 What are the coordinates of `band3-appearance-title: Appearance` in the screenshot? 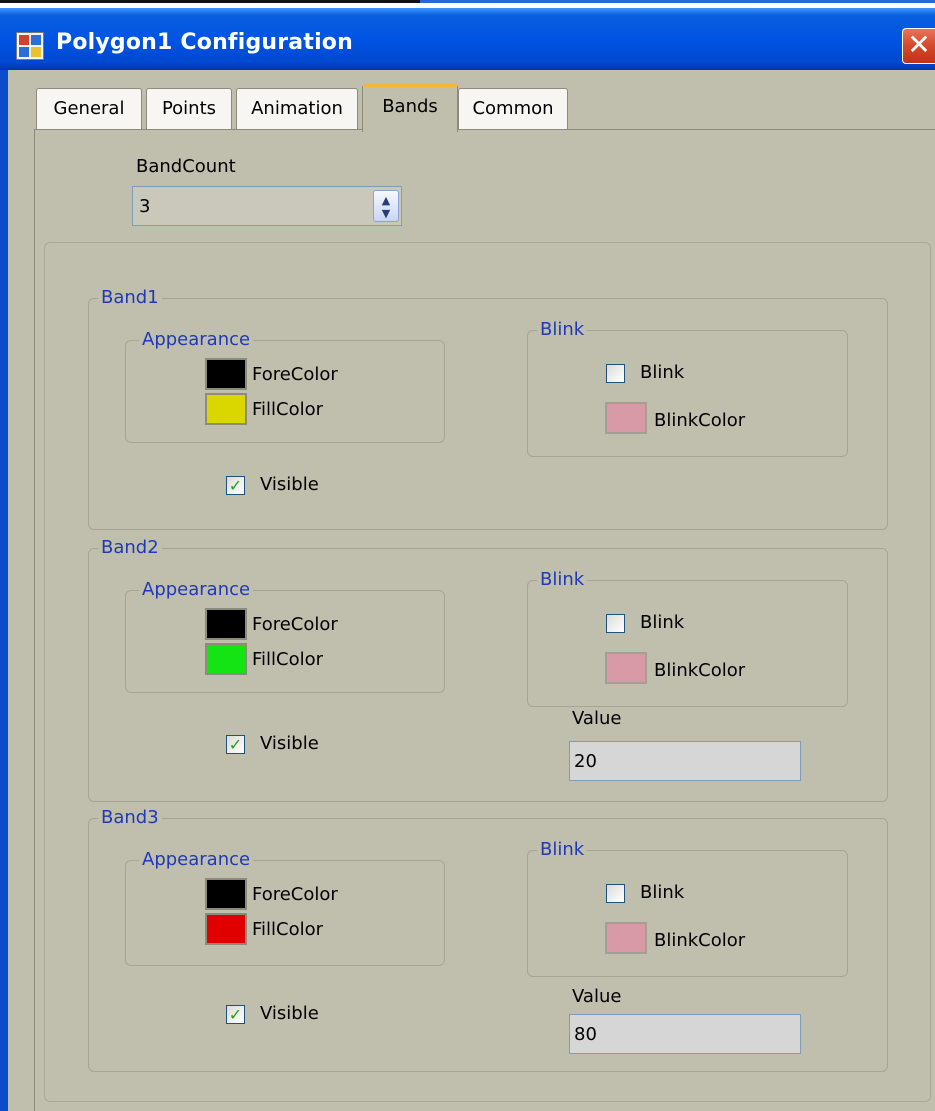 It's located at (196, 860).